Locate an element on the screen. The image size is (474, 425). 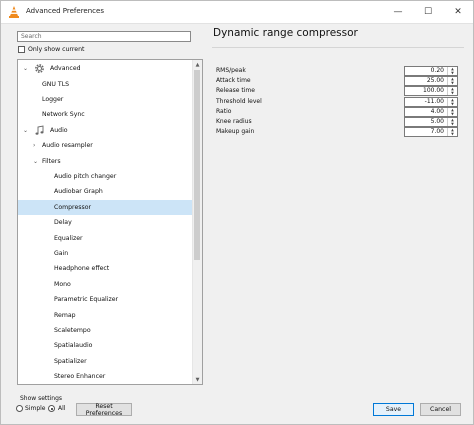
spinbox-value: -11.00 is located at coordinates (434, 101).